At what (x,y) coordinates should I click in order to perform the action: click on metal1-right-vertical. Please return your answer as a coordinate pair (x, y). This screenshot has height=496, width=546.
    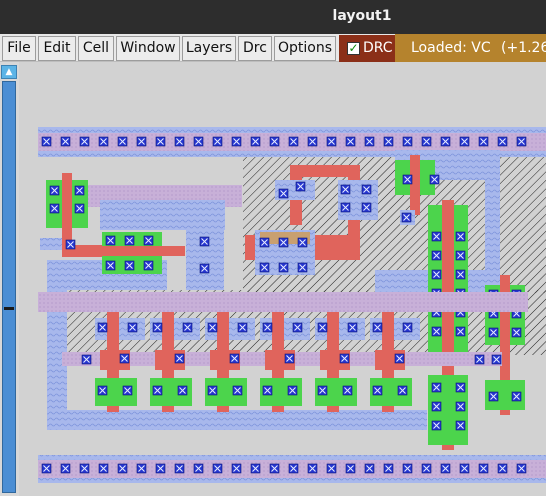
    Looking at the image, I should click on (492, 225).